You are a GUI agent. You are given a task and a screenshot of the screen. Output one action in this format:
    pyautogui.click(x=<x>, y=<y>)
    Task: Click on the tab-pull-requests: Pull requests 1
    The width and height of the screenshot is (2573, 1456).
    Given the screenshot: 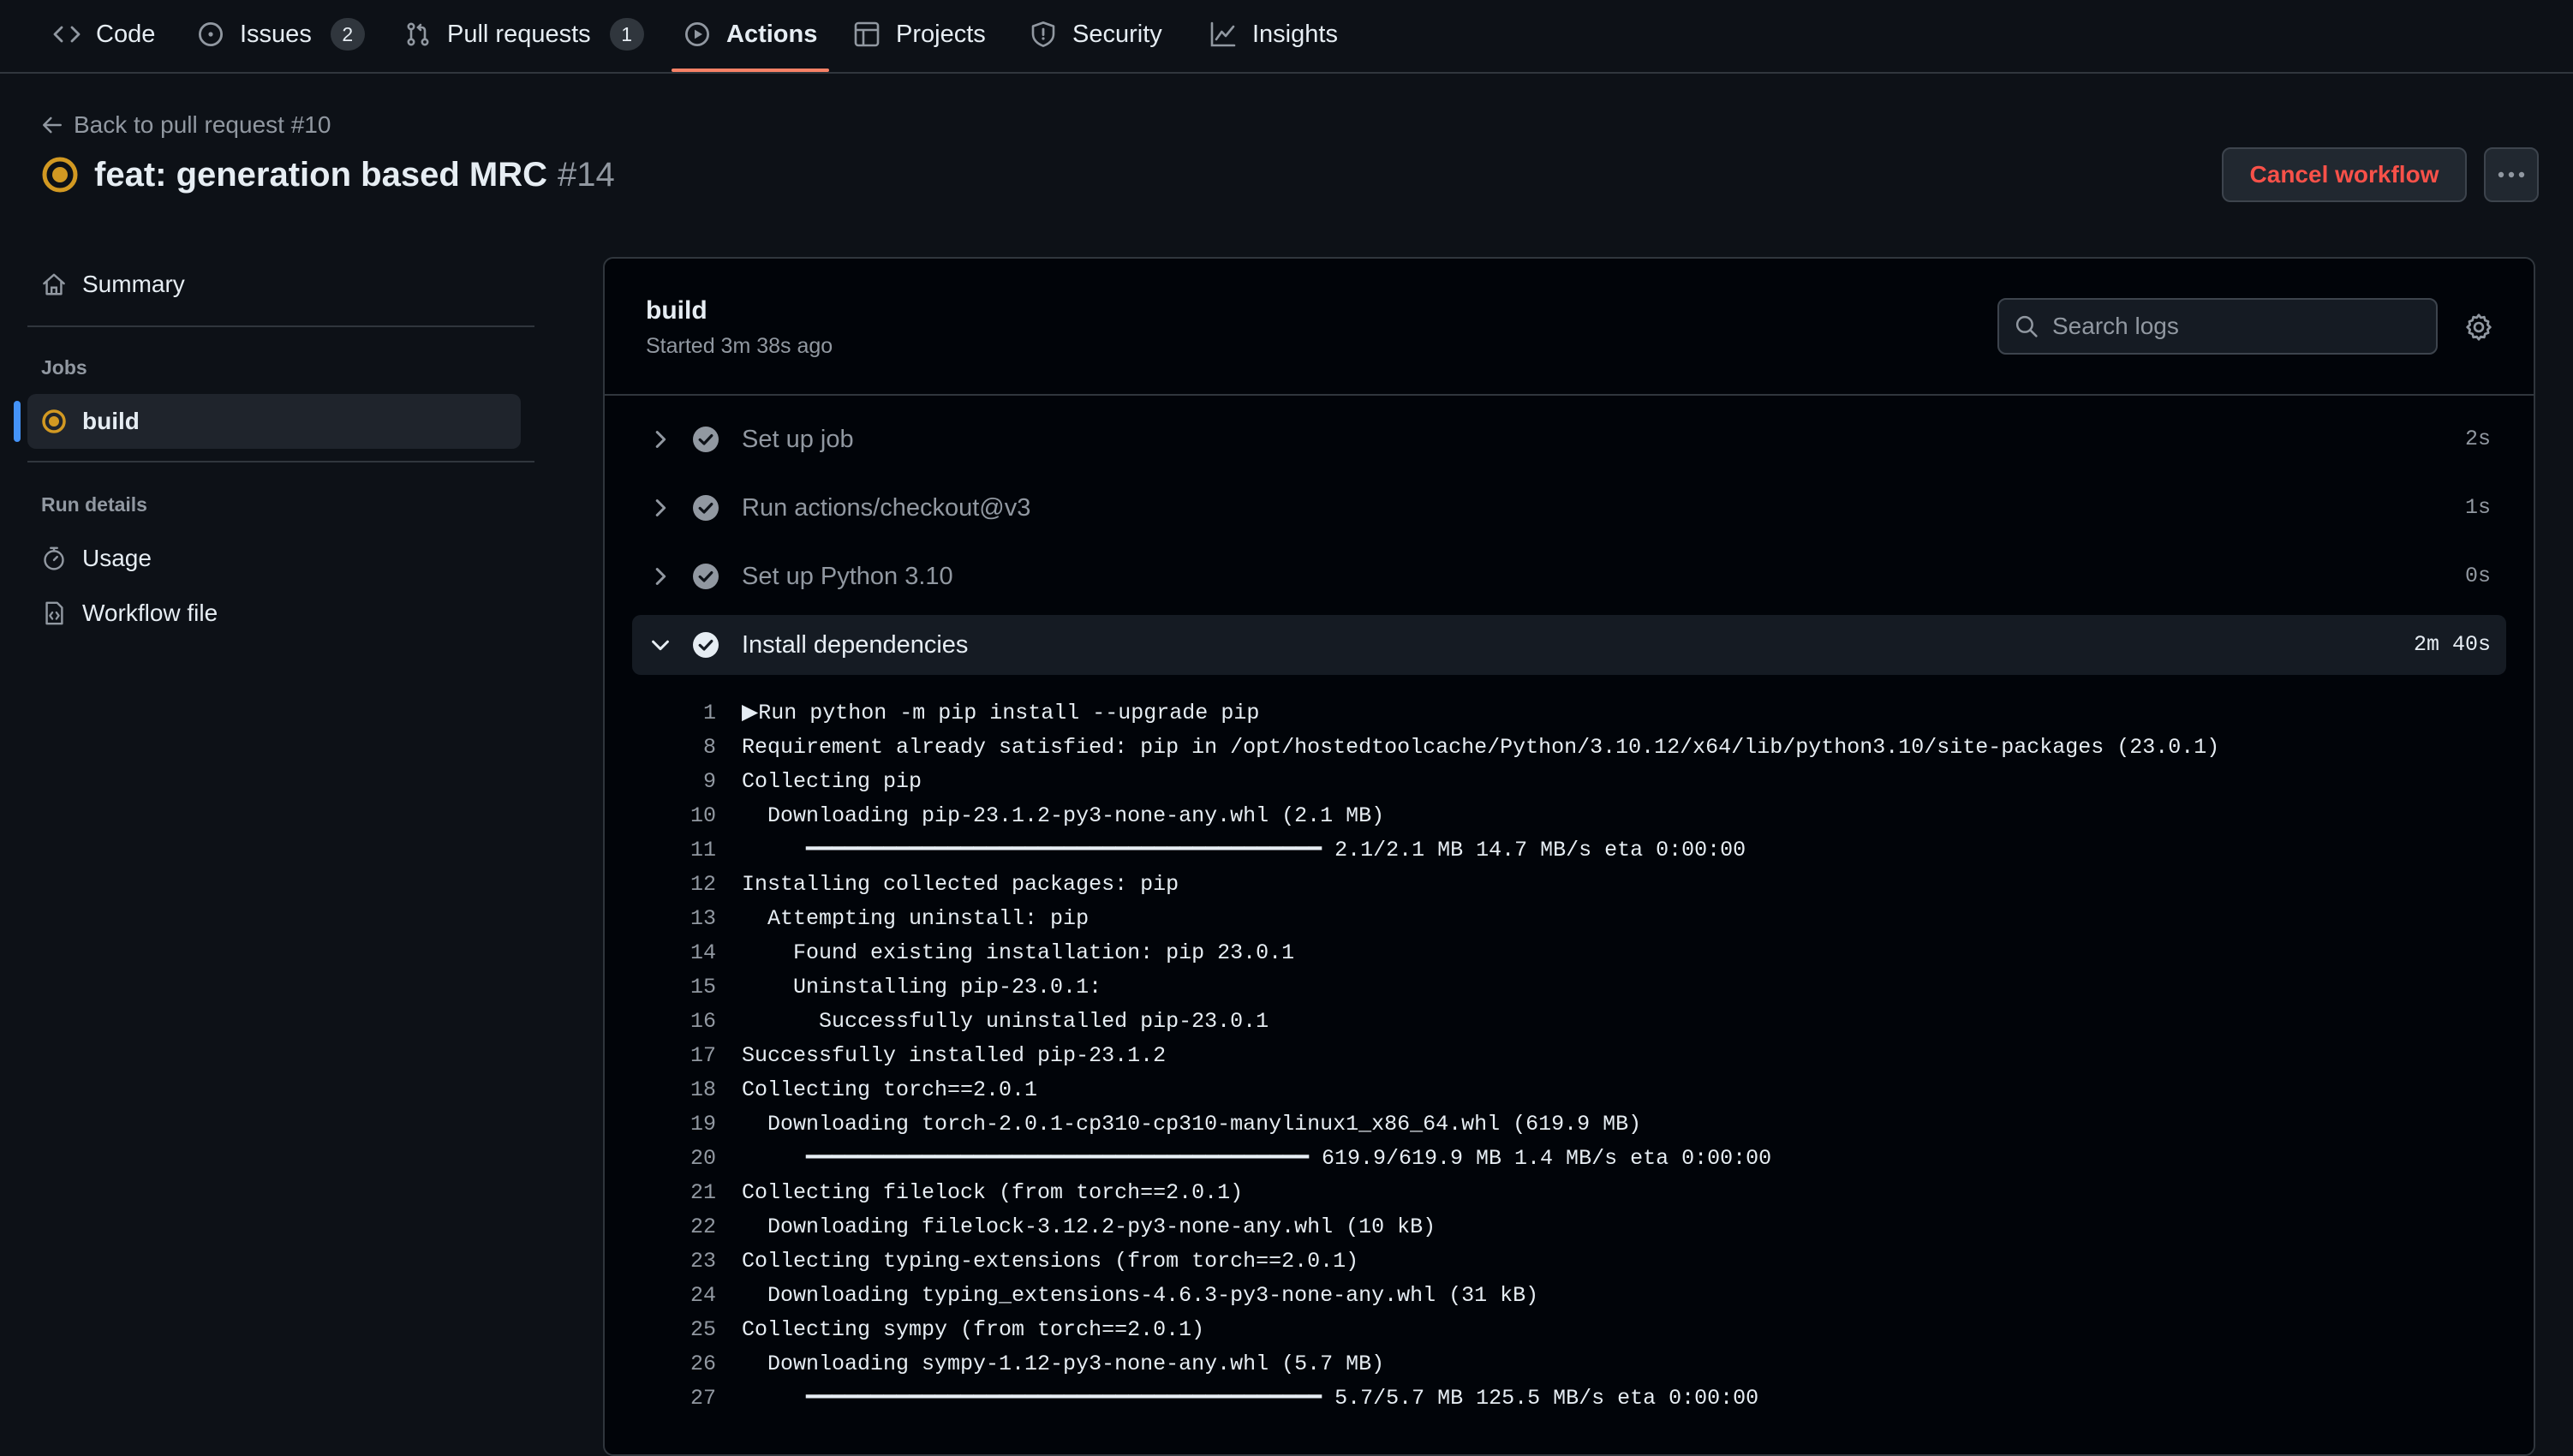 What is the action you would take?
    pyautogui.click(x=524, y=34)
    